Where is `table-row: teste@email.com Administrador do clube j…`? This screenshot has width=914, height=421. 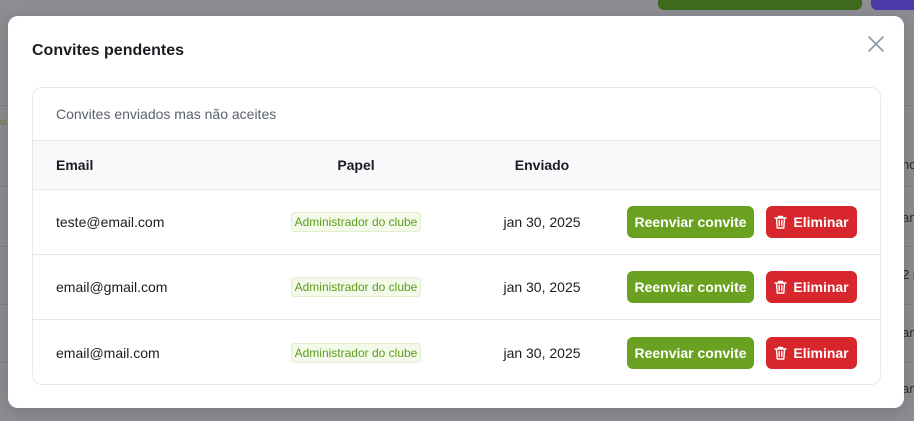
table-row: teste@email.com Administrador do clube j… is located at coordinates (456, 222).